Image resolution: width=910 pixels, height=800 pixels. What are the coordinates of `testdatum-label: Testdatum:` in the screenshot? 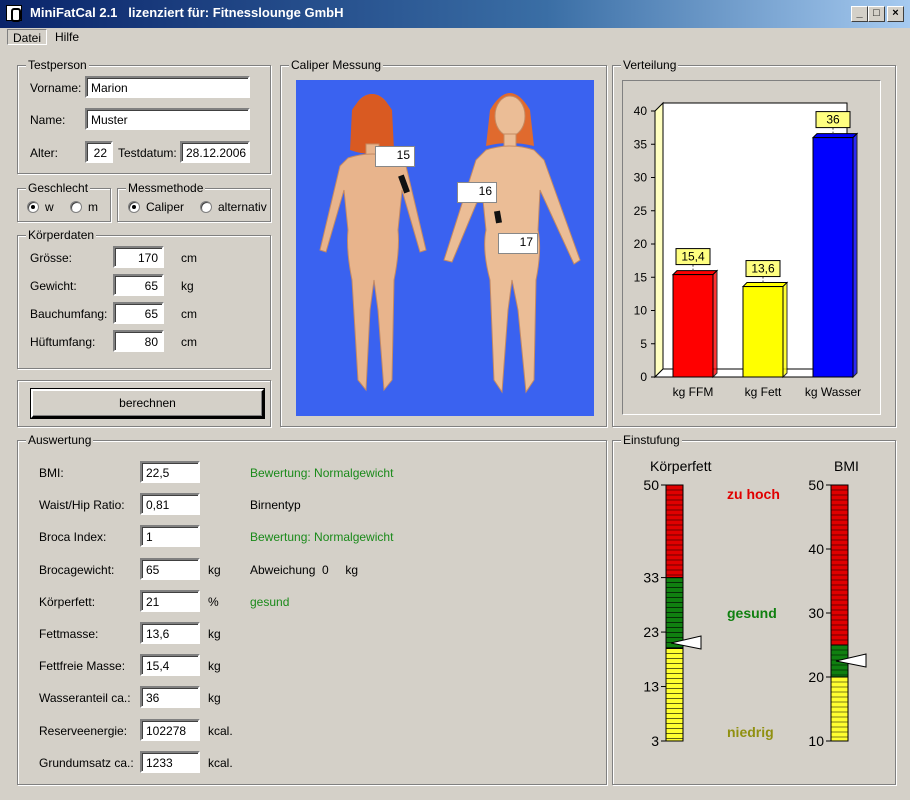 It's located at (147, 153).